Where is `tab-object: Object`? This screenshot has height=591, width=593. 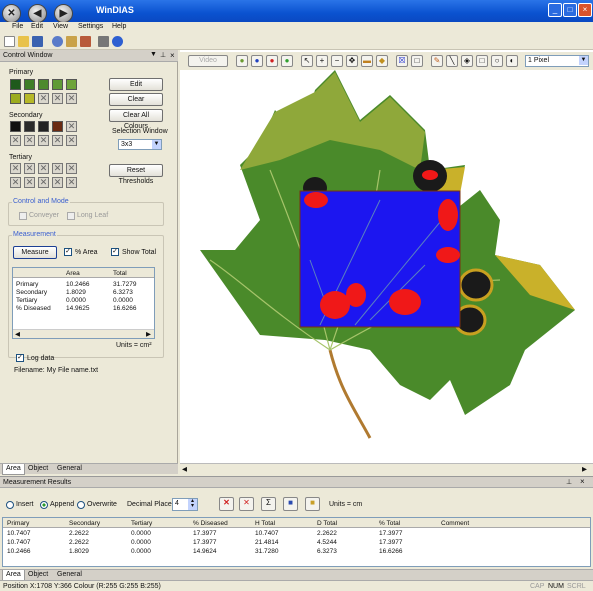
tab-object: Object is located at coordinates (38, 469).